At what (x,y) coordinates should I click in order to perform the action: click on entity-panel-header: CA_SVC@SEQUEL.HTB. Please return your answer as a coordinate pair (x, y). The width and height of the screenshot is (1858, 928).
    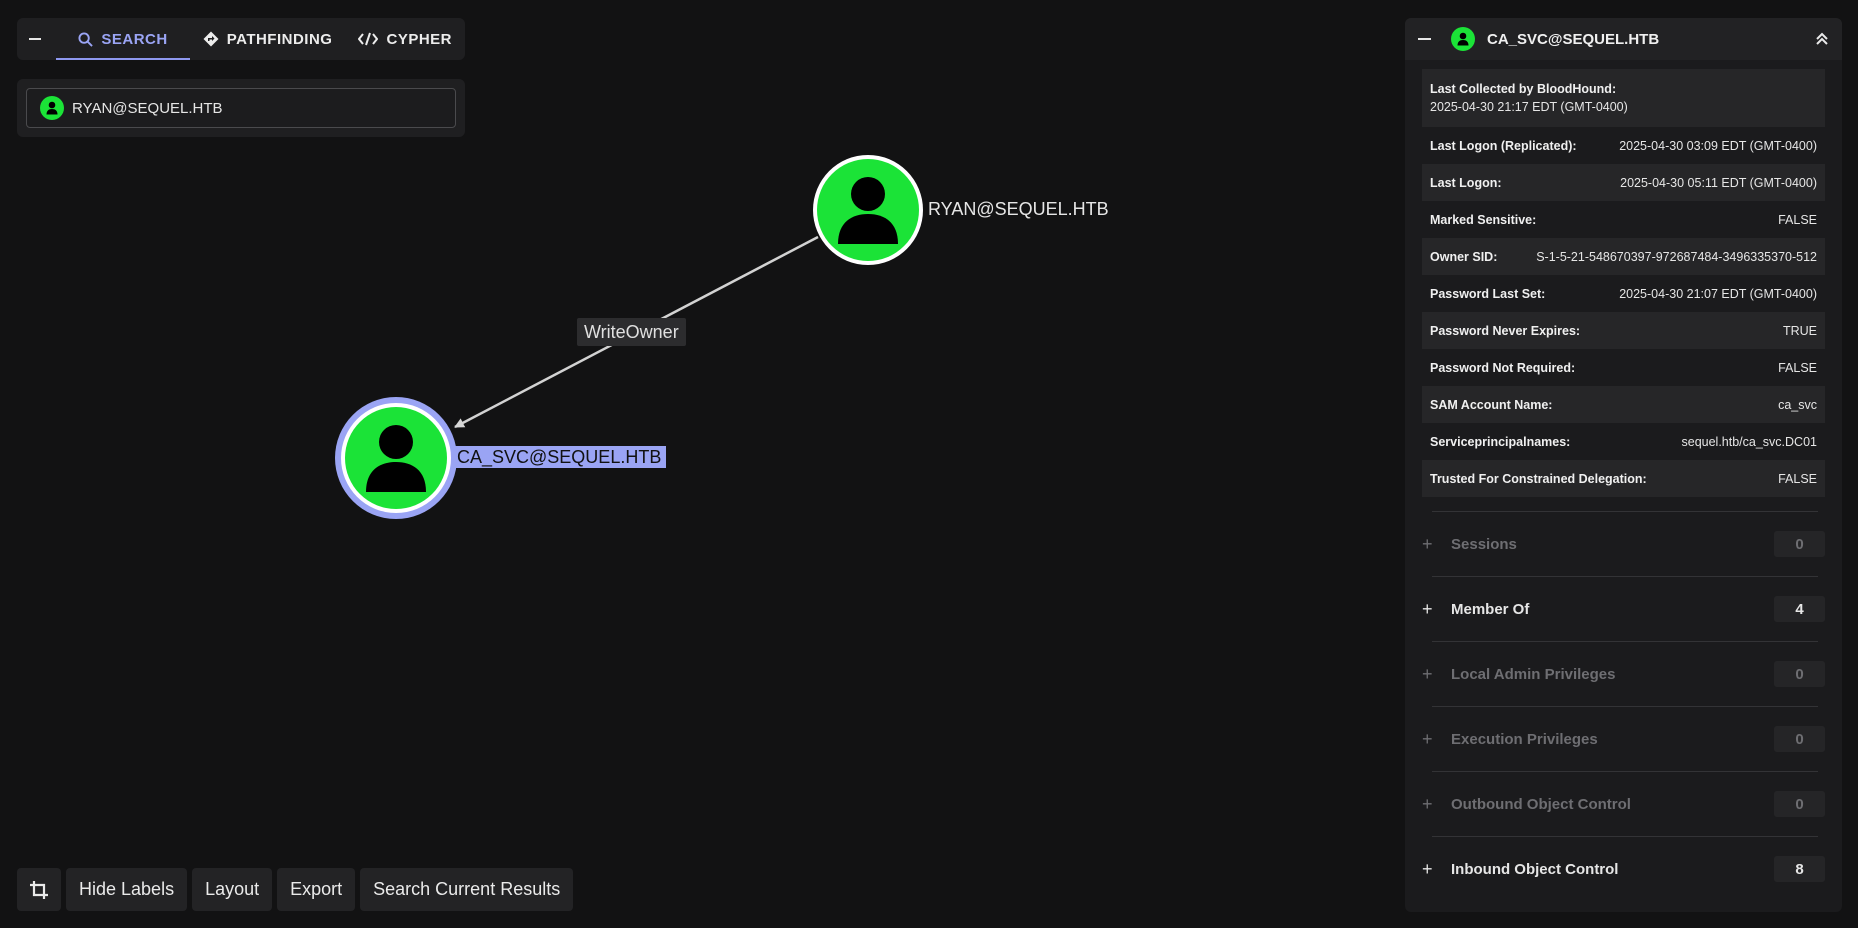
    Looking at the image, I should click on (1623, 39).